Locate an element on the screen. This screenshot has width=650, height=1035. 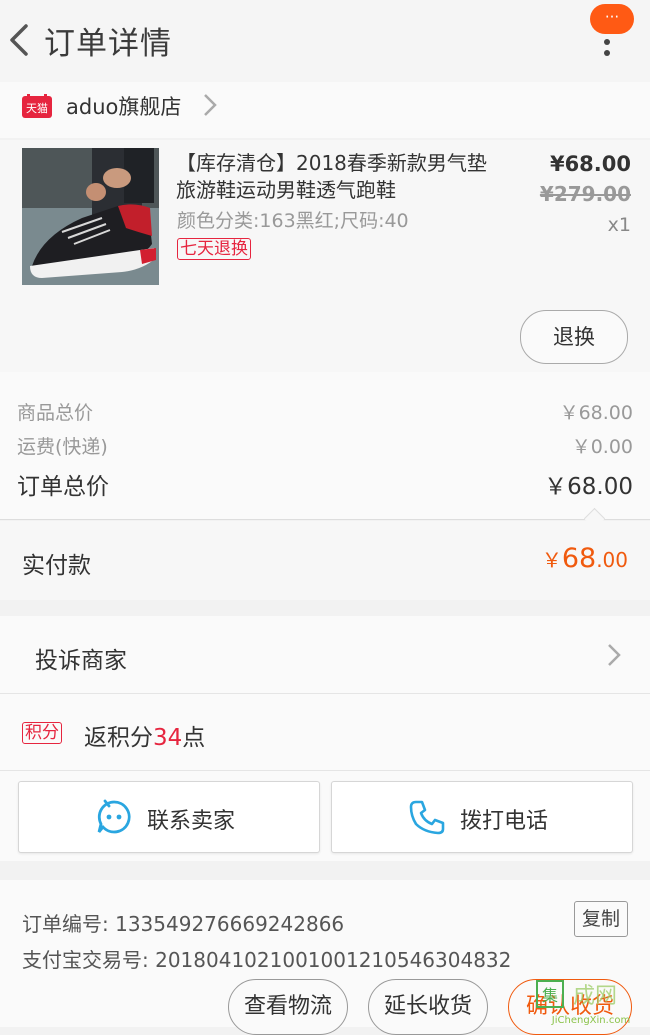
points-row: 积分 返积分34点 is located at coordinates (325, 732).